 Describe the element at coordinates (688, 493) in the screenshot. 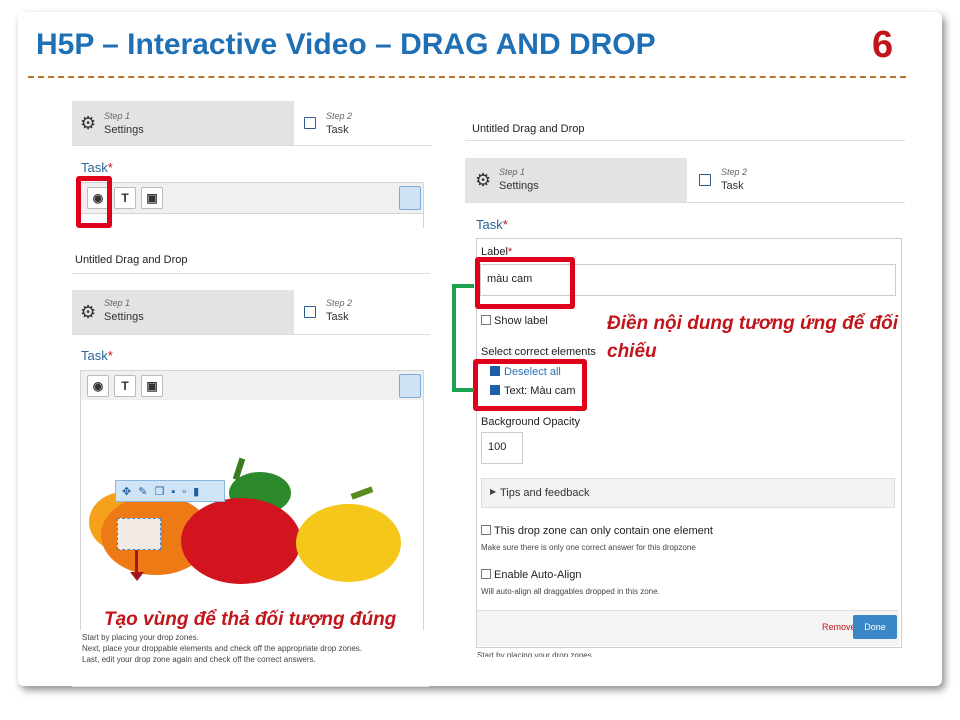

I see `tips-feedback-toggle: ▶ Tips and feedback` at that location.